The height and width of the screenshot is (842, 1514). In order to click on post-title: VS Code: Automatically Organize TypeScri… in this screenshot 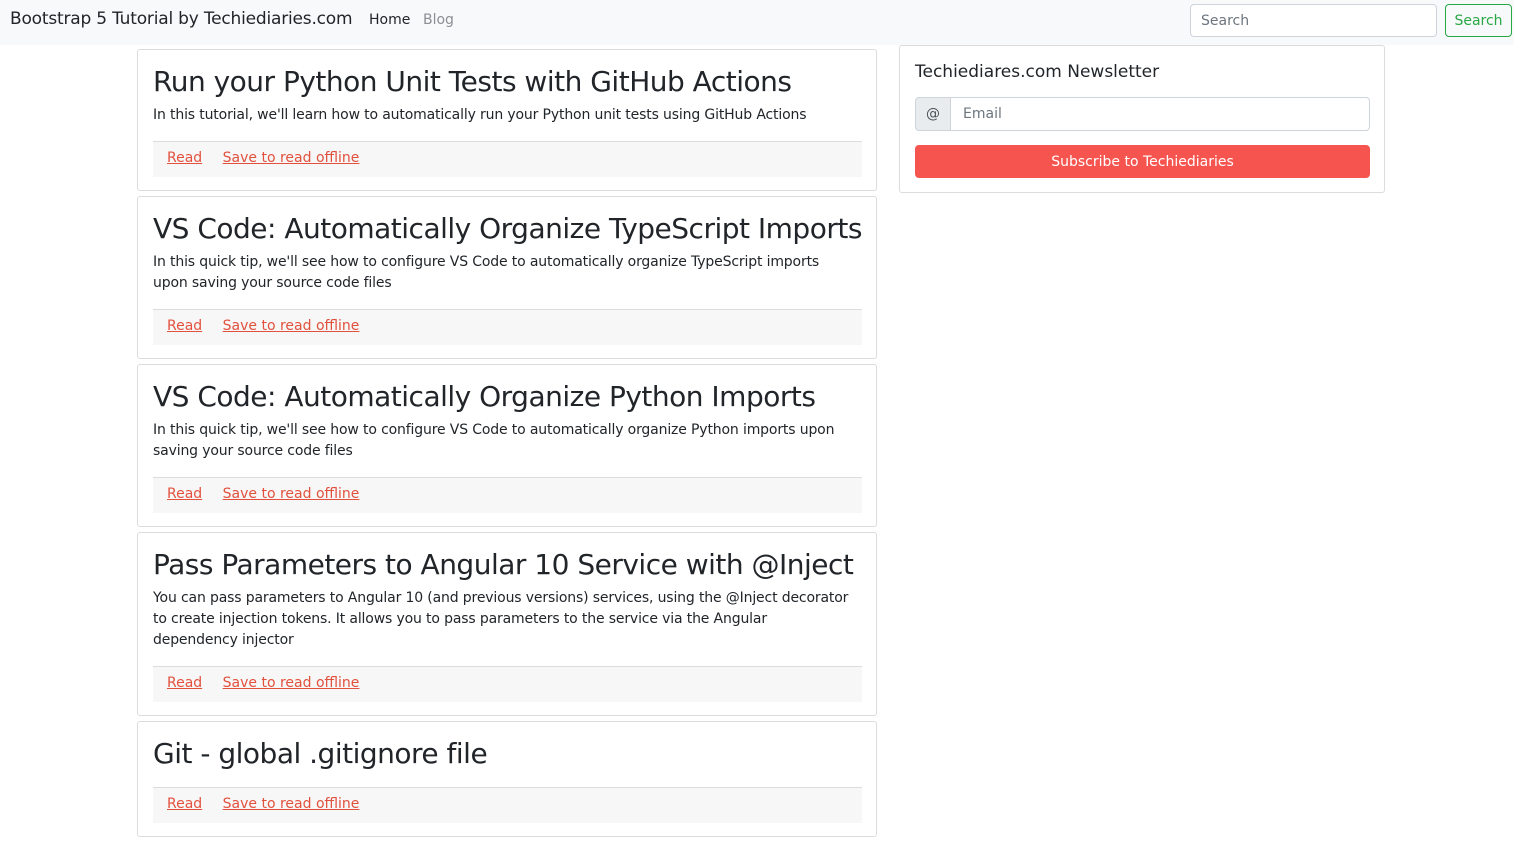, I will do `click(507, 228)`.